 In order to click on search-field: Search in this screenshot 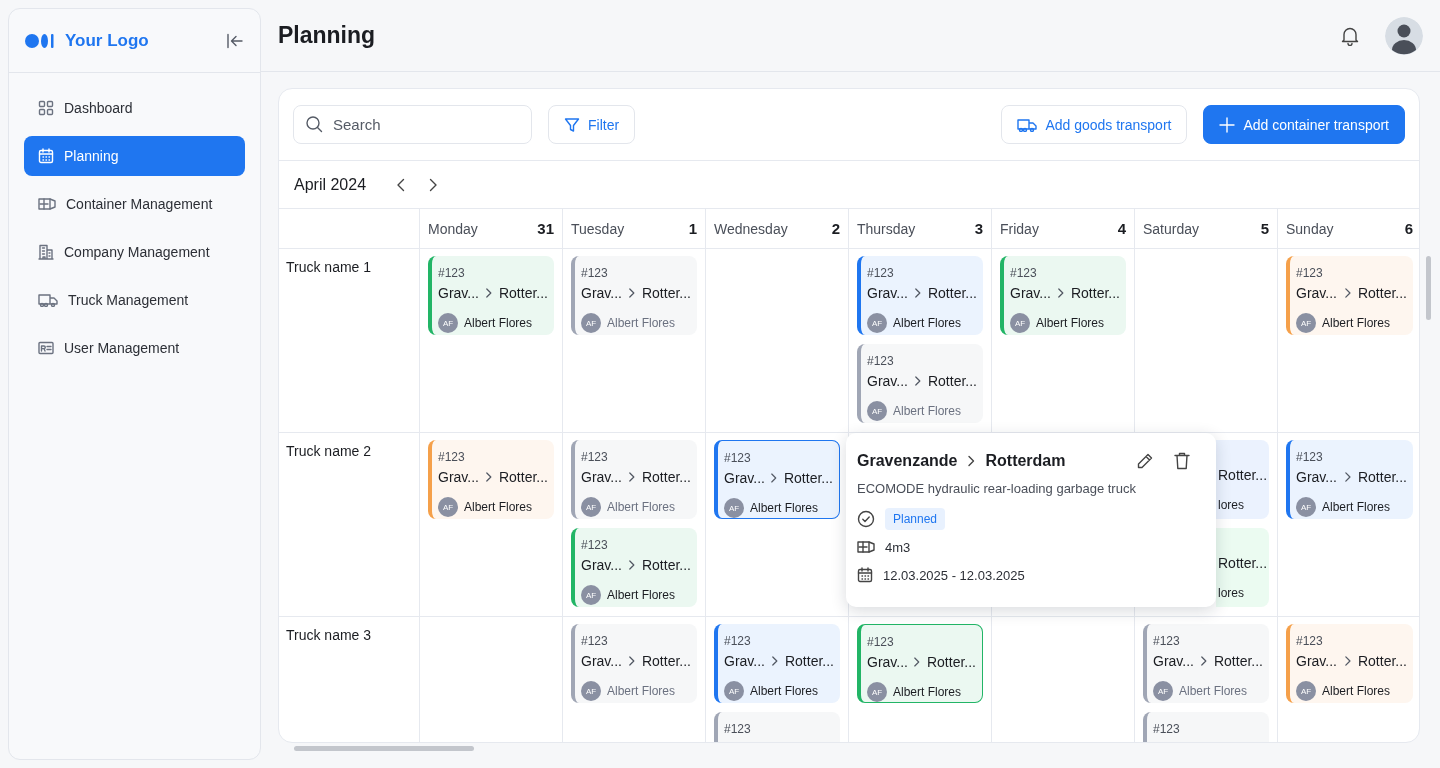, I will do `click(412, 124)`.